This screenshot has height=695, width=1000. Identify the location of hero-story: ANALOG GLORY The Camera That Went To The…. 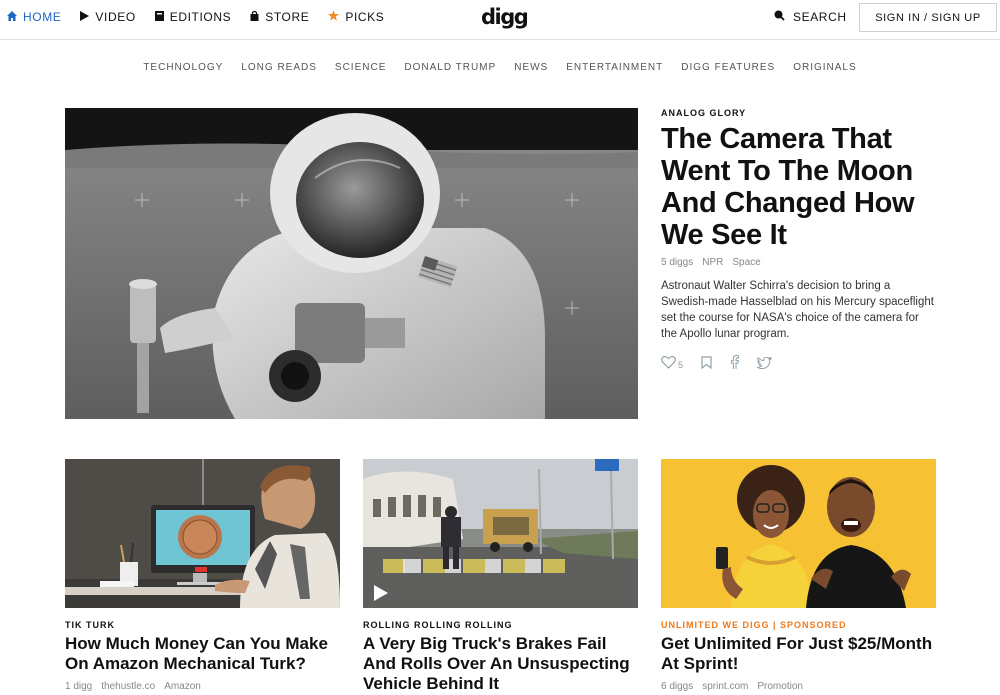
(811, 241).